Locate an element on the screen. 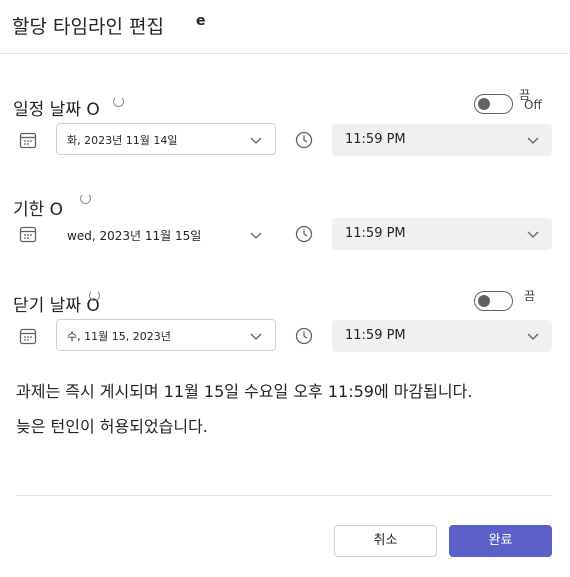  due-date-label: 기한 O is located at coordinates (38, 210).